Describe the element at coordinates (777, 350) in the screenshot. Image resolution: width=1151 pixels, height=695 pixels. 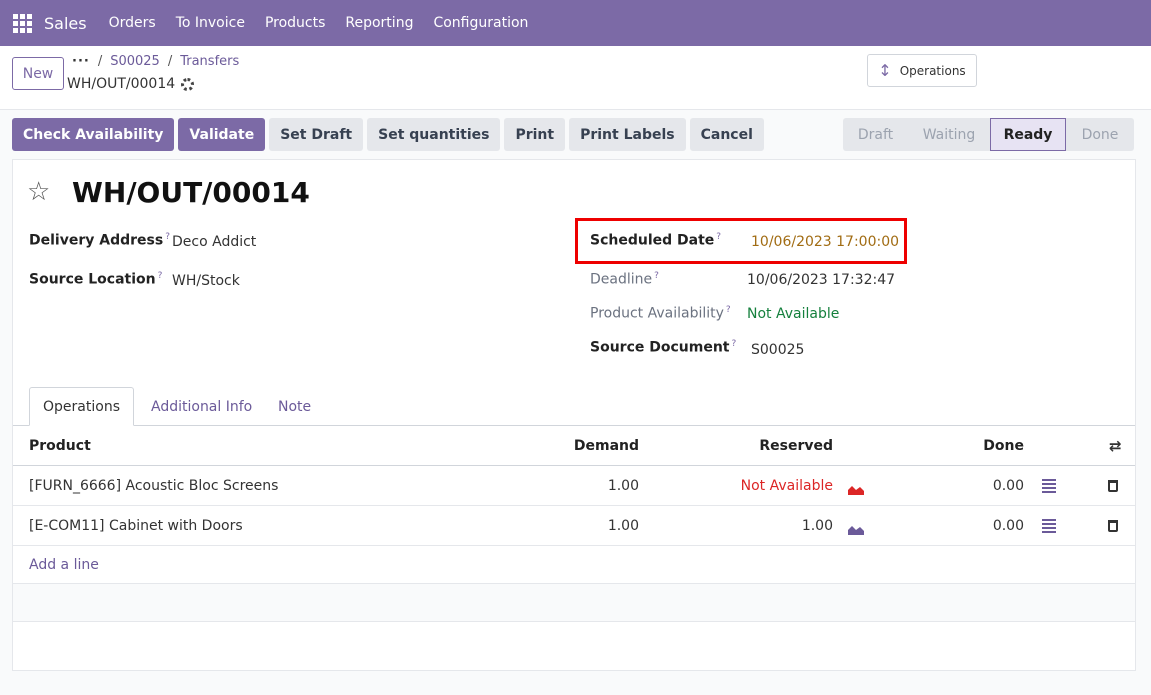
I see `source-document-field: S00025` at that location.